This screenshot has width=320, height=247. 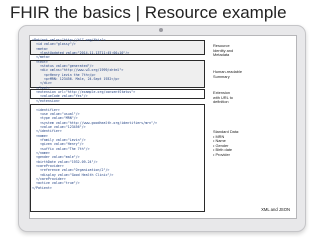 What do you see at coordinates (275, 209) in the screenshot?
I see `footer-label: XML and JSON` at bounding box center [275, 209].